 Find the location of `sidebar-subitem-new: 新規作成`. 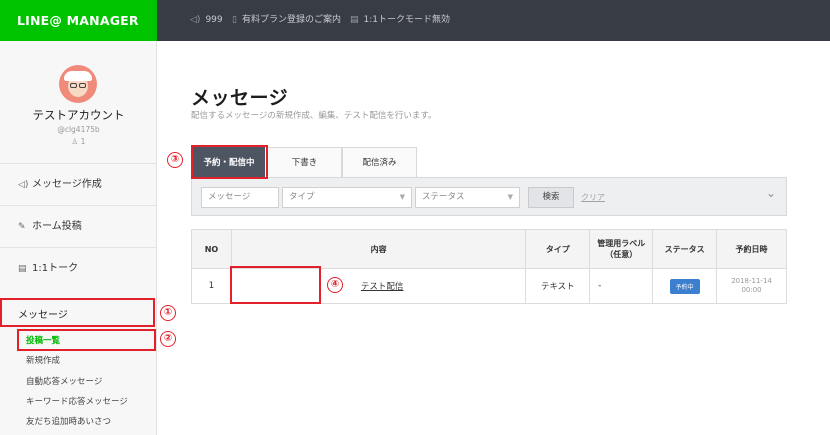

sidebar-subitem-new: 新規作成 is located at coordinates (43, 360).